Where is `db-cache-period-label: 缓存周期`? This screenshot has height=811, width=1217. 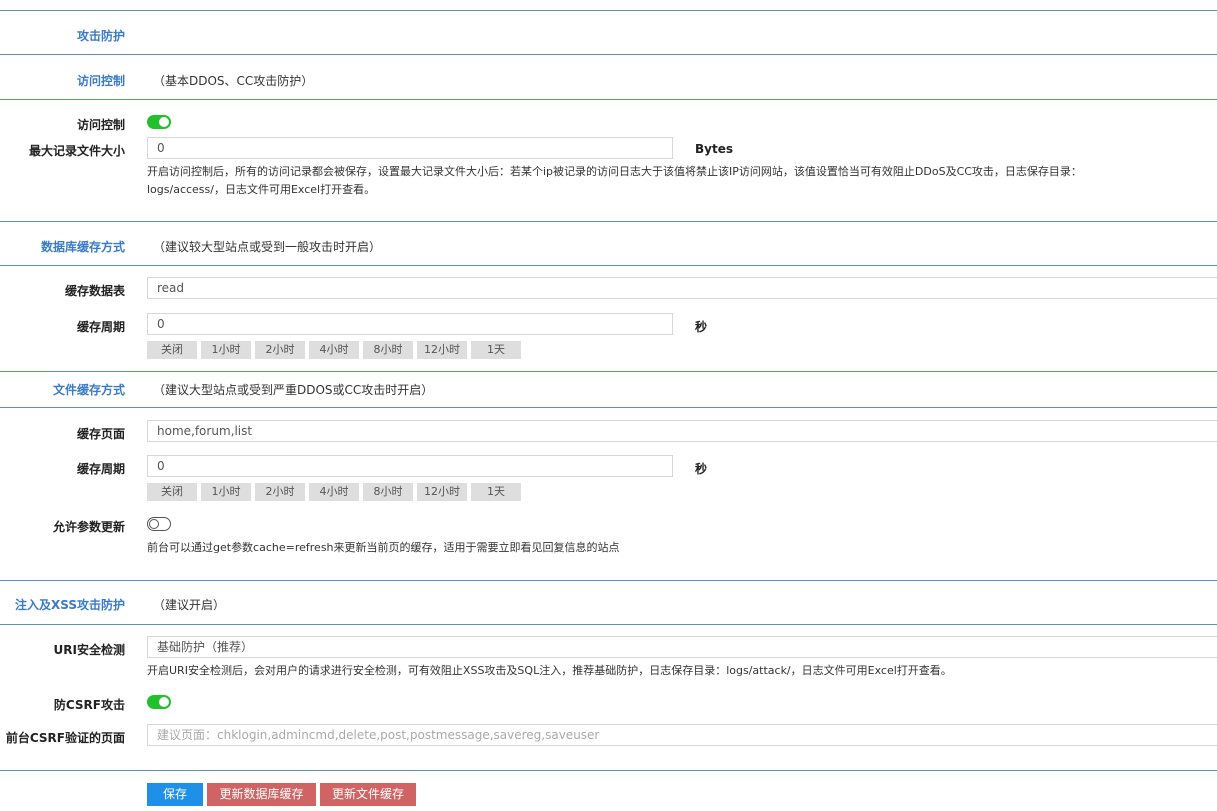
db-cache-period-label: 缓存周期 is located at coordinates (100, 327).